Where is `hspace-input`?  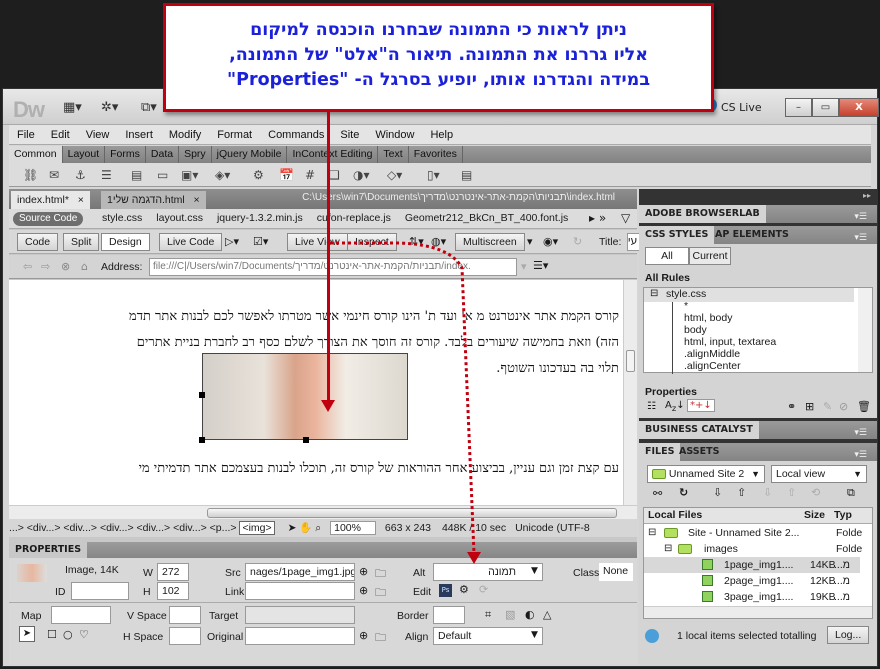 hspace-input is located at coordinates (185, 636).